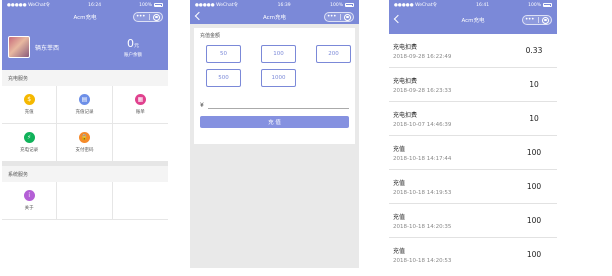 The height and width of the screenshot is (276, 612). What do you see at coordinates (85, 47) in the screenshot?
I see `profile-card: 辆东莘西 0元 账户余额` at bounding box center [85, 47].